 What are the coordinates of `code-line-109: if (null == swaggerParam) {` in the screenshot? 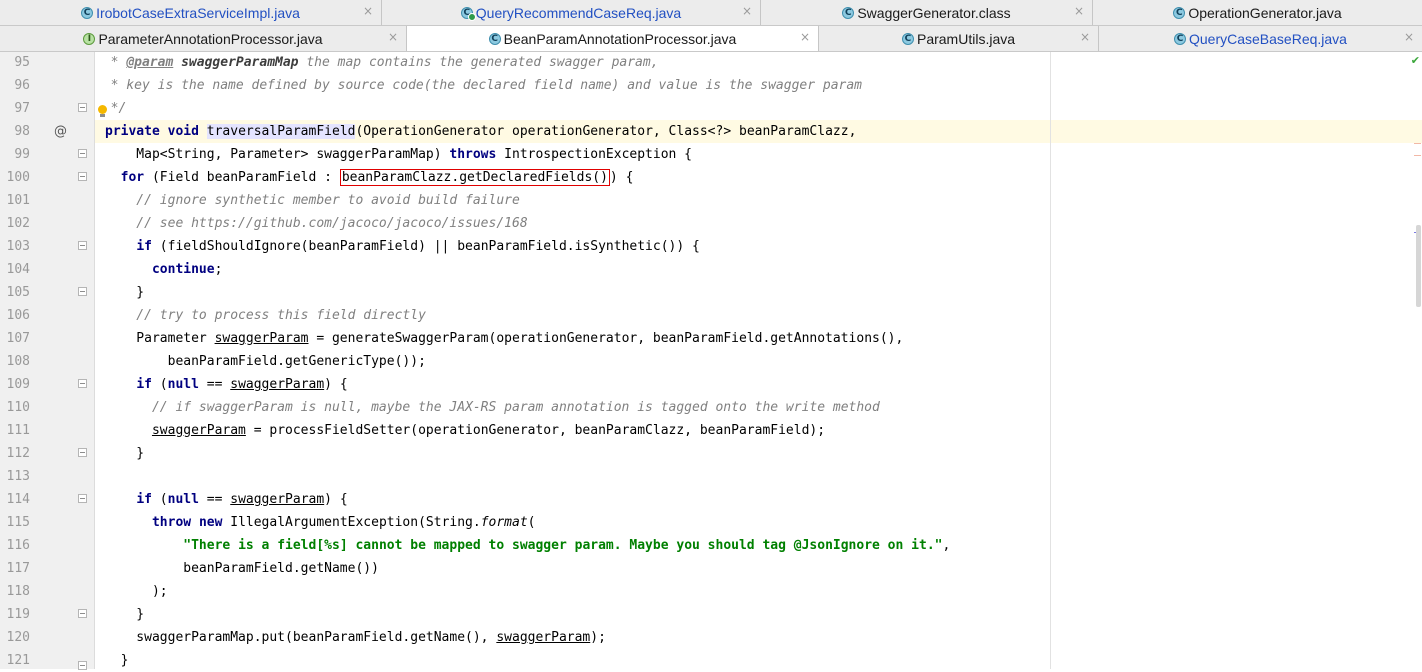 It's located at (242, 384).